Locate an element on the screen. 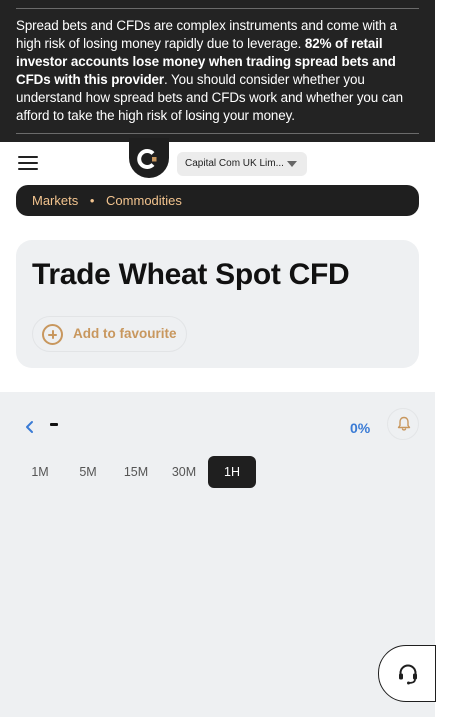  timeframe-1m: 1M is located at coordinates (40, 472).